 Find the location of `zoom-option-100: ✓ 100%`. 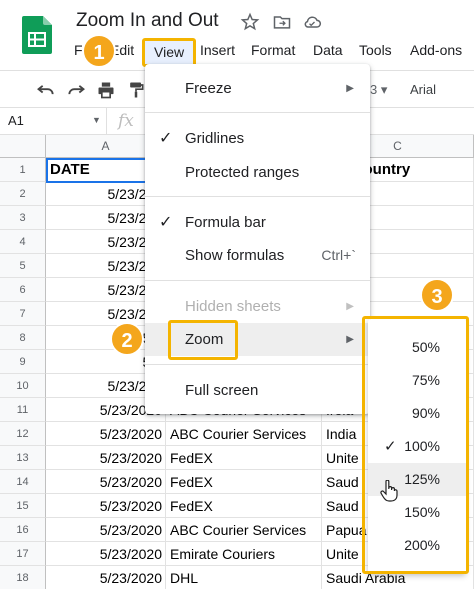

zoom-option-100: ✓ 100% is located at coordinates (417, 446).